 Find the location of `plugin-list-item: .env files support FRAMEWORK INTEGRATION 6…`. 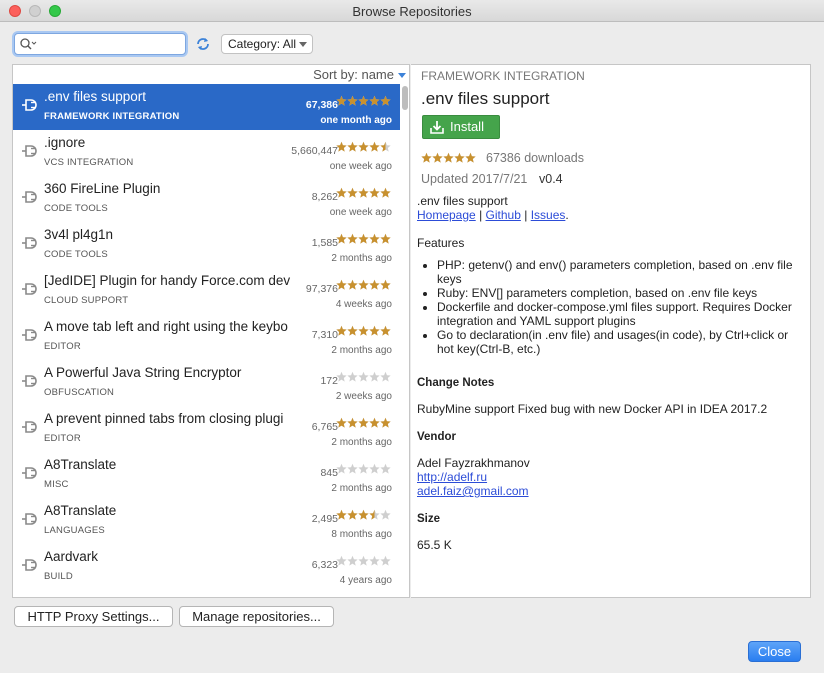

plugin-list-item: .env files support FRAMEWORK INTEGRATION 6… is located at coordinates (206, 107).